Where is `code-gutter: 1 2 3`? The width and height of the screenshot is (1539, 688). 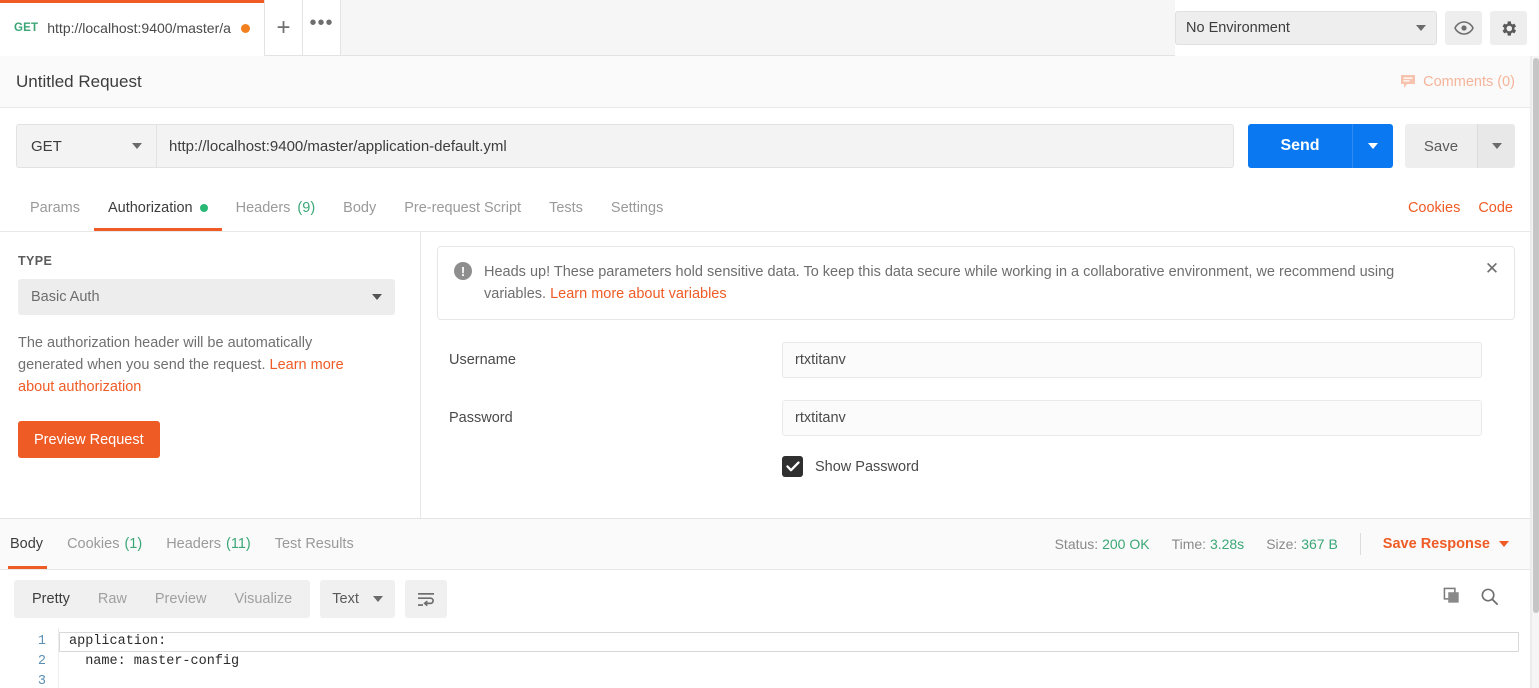
code-gutter: 1 2 3 is located at coordinates (29, 658).